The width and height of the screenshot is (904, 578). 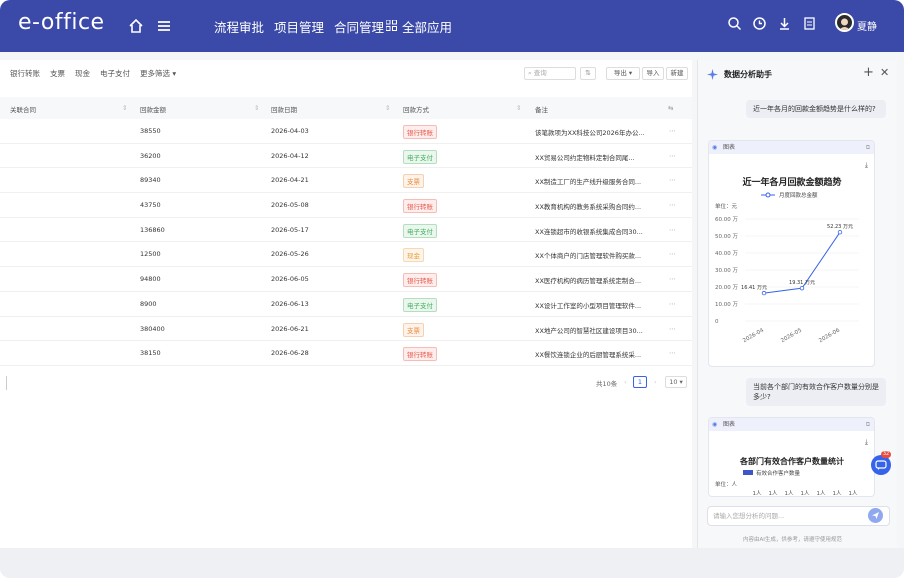 What do you see at coordinates (791, 147) in the screenshot?
I see `card-header: ◉ 图表 ⧉` at bounding box center [791, 147].